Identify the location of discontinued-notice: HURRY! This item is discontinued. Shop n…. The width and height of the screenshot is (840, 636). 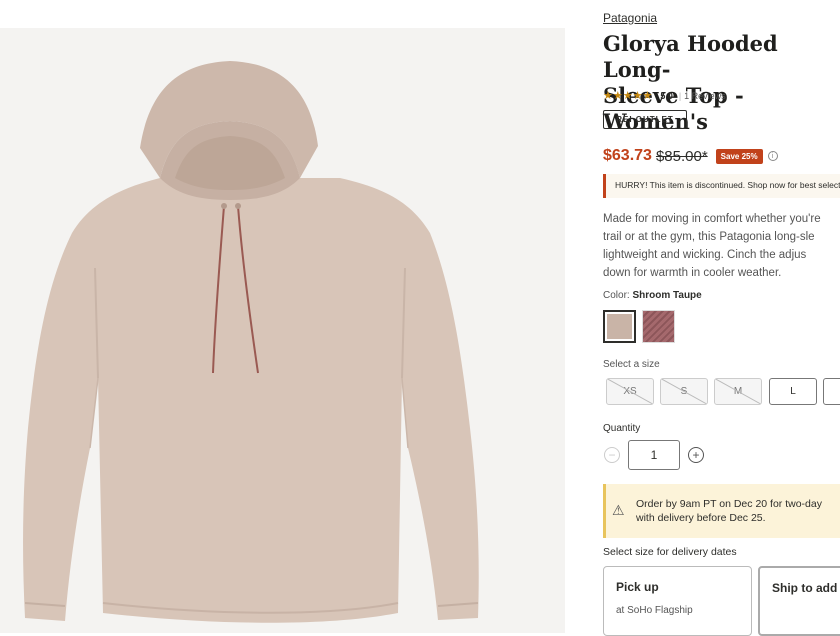
(721, 186).